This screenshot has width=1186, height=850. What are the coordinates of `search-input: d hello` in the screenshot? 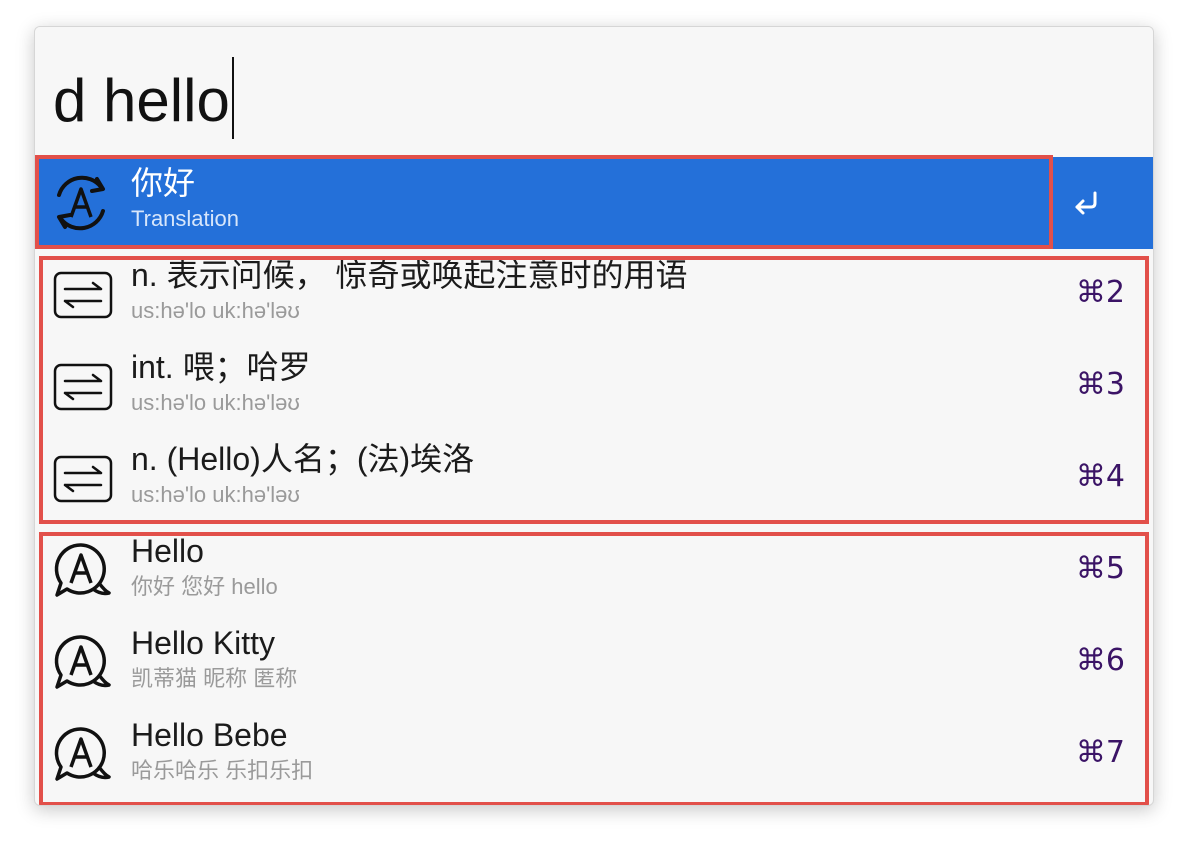 It's located at (143, 98).